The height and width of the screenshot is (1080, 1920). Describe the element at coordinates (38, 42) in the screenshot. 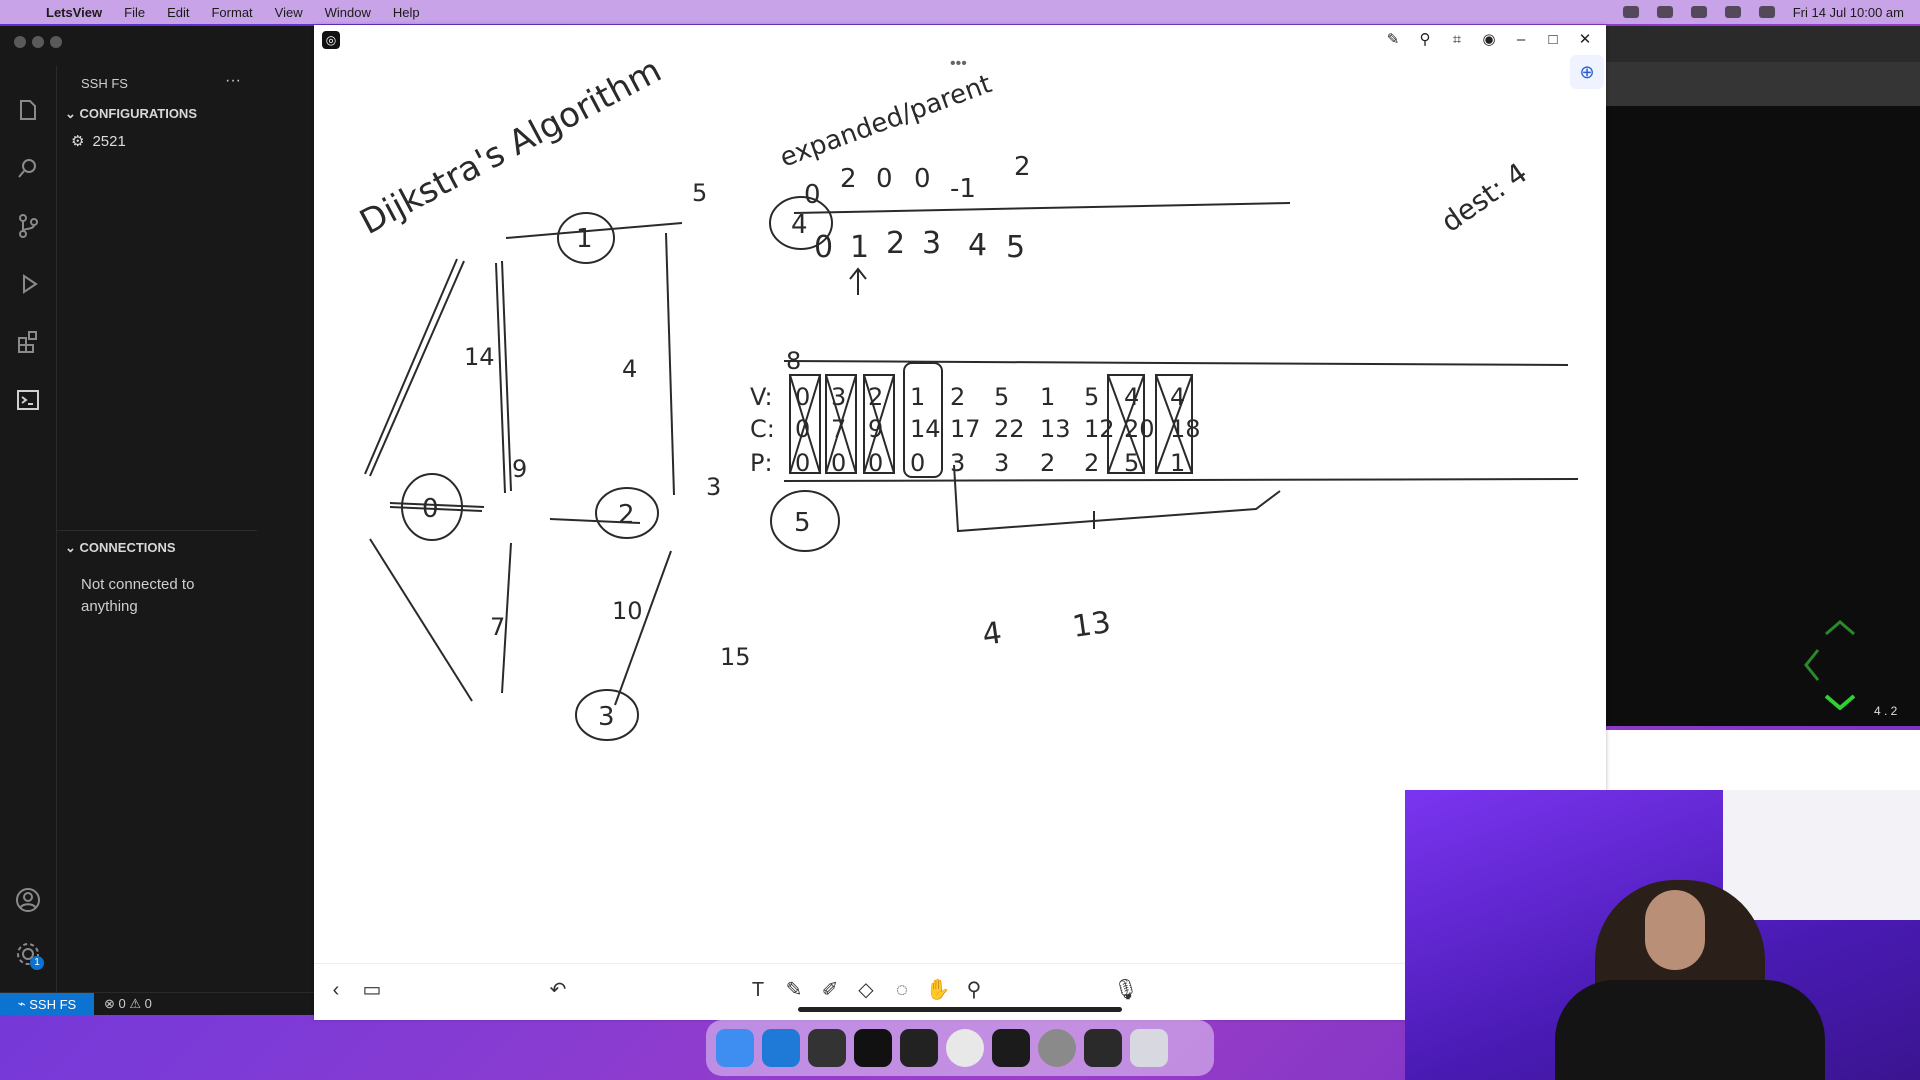

I see `minimize-window-button` at that location.